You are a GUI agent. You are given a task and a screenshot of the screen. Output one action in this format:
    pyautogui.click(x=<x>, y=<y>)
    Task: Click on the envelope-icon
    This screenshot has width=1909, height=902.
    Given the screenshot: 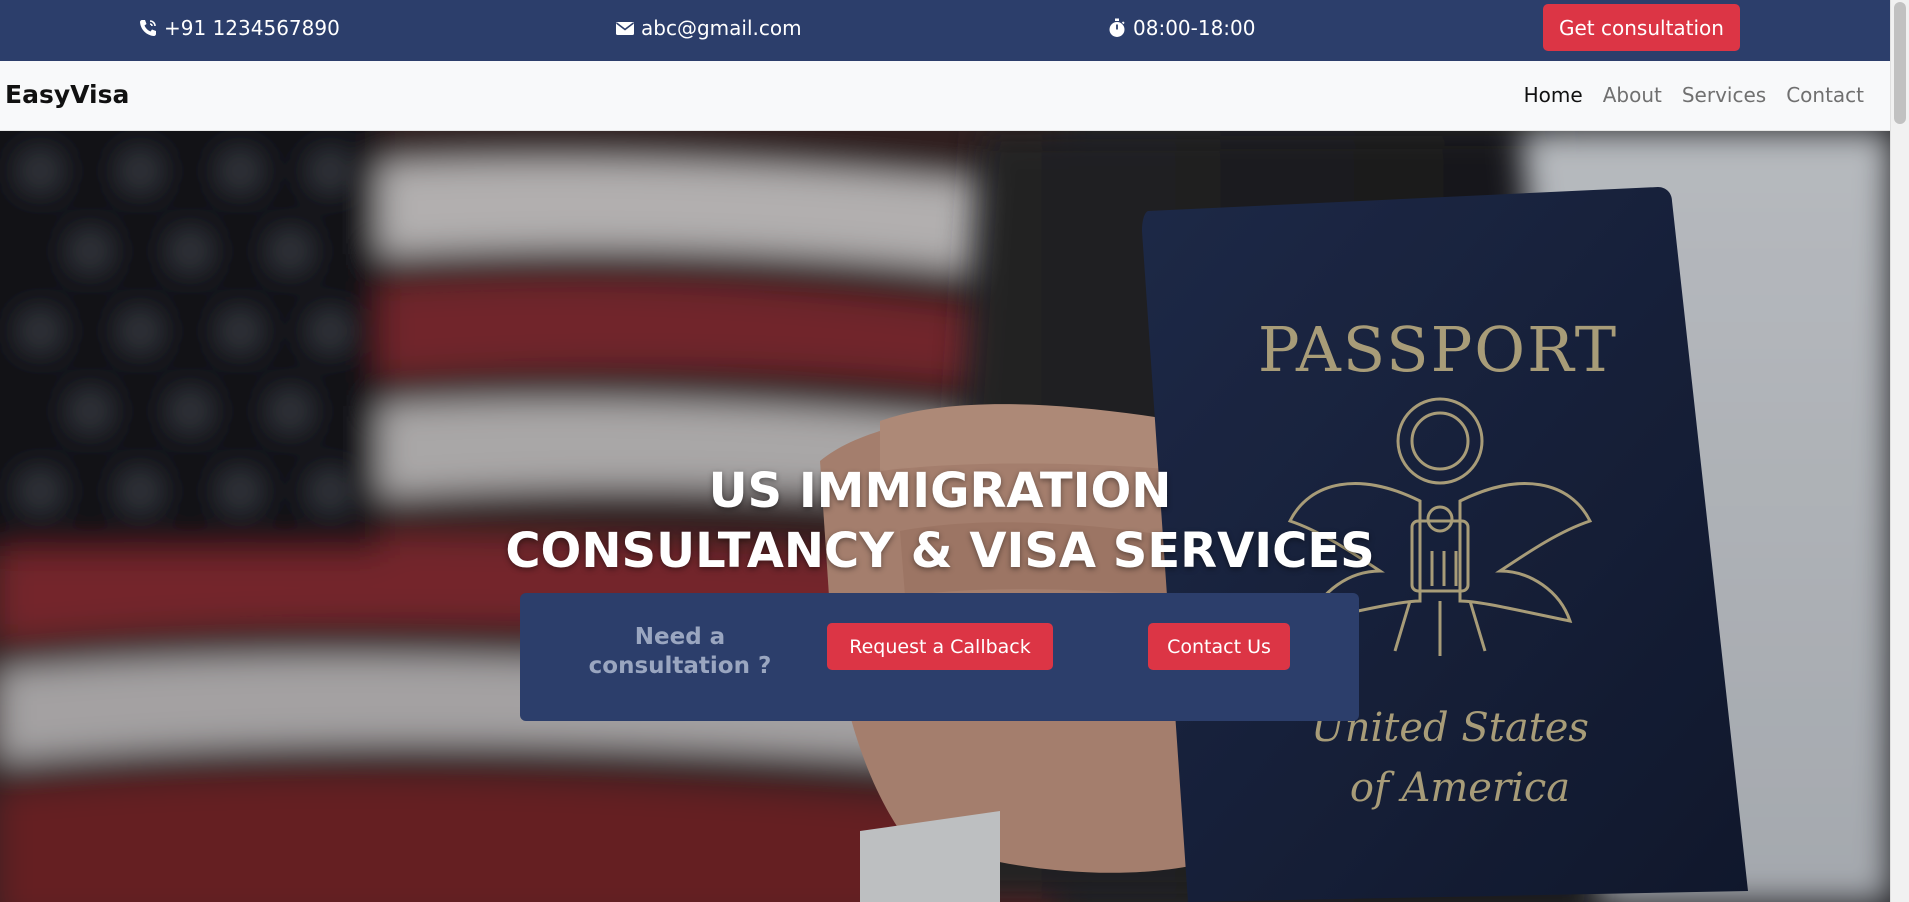 What is the action you would take?
    pyautogui.click(x=625, y=28)
    